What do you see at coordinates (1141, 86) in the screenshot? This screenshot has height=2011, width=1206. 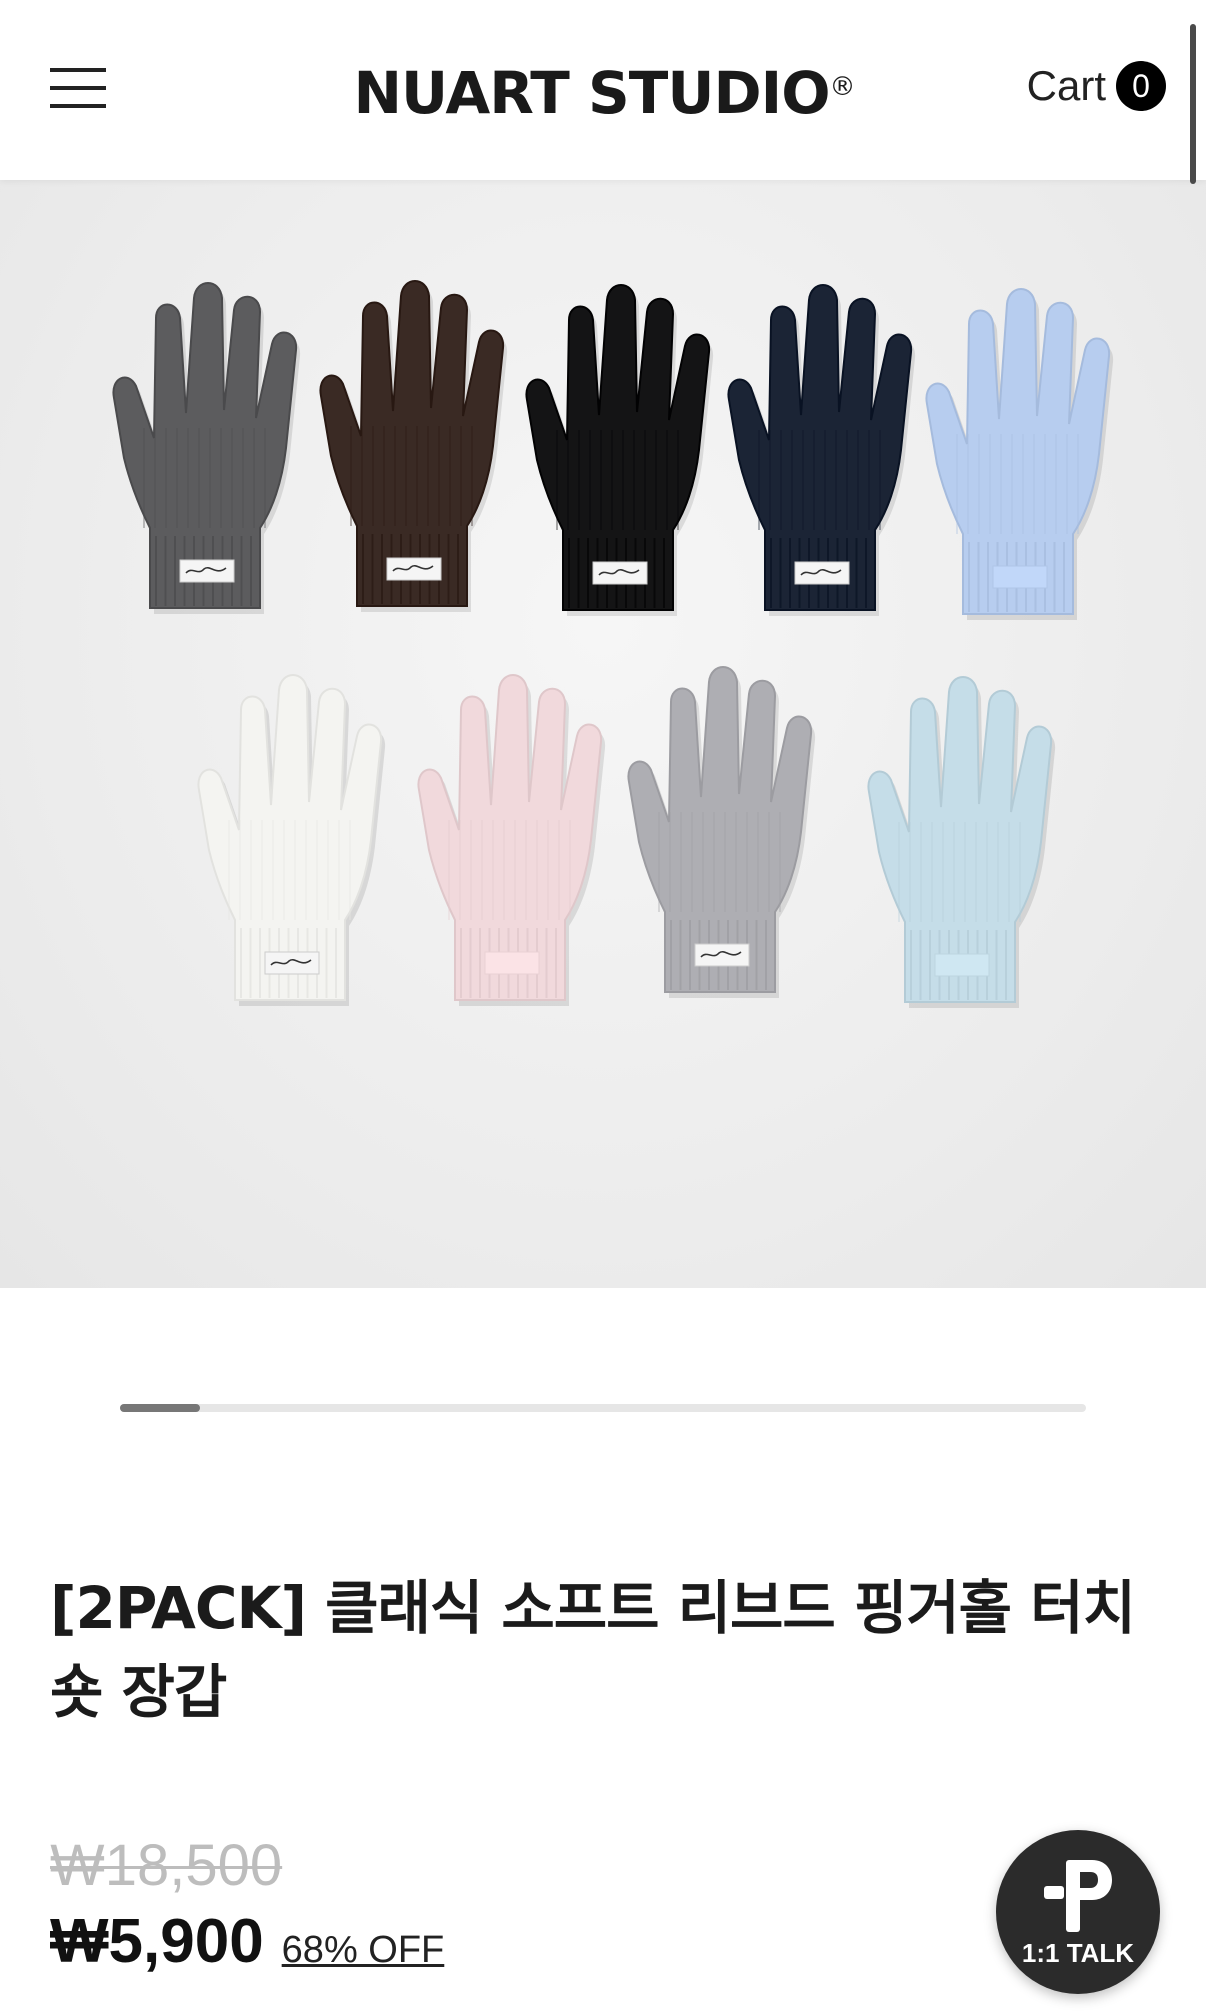 I see `cart-count-badge: 0` at bounding box center [1141, 86].